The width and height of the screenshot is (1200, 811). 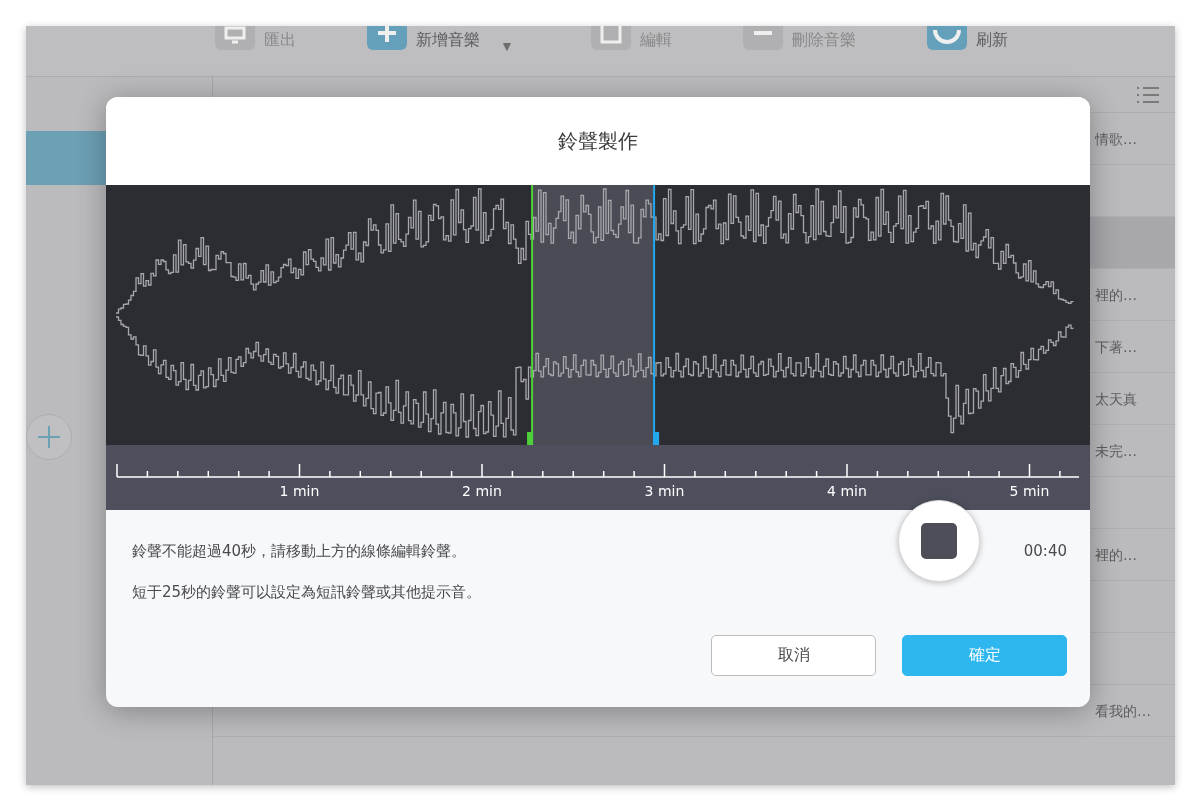 What do you see at coordinates (1116, 398) in the screenshot?
I see `table-cell-text: 太天真` at bounding box center [1116, 398].